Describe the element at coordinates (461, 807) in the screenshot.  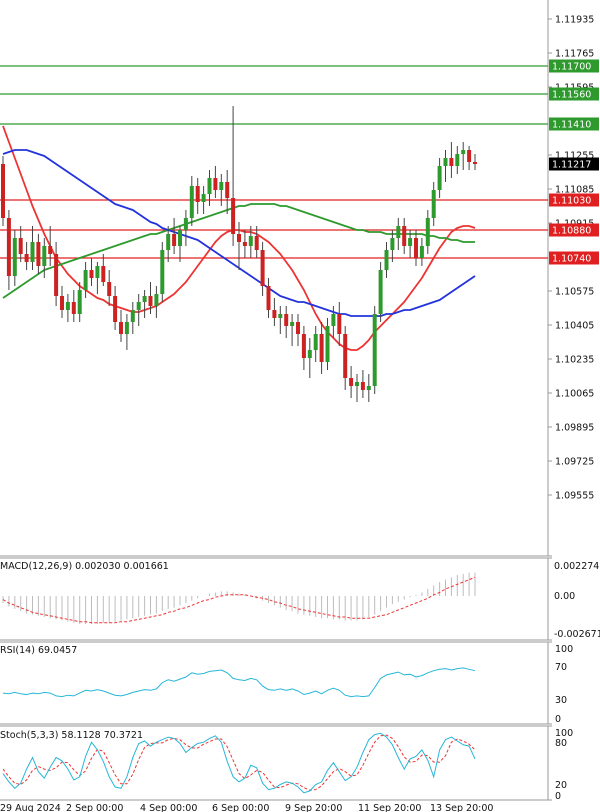
I see `x-label-7: 13 Sep 20:00` at that location.